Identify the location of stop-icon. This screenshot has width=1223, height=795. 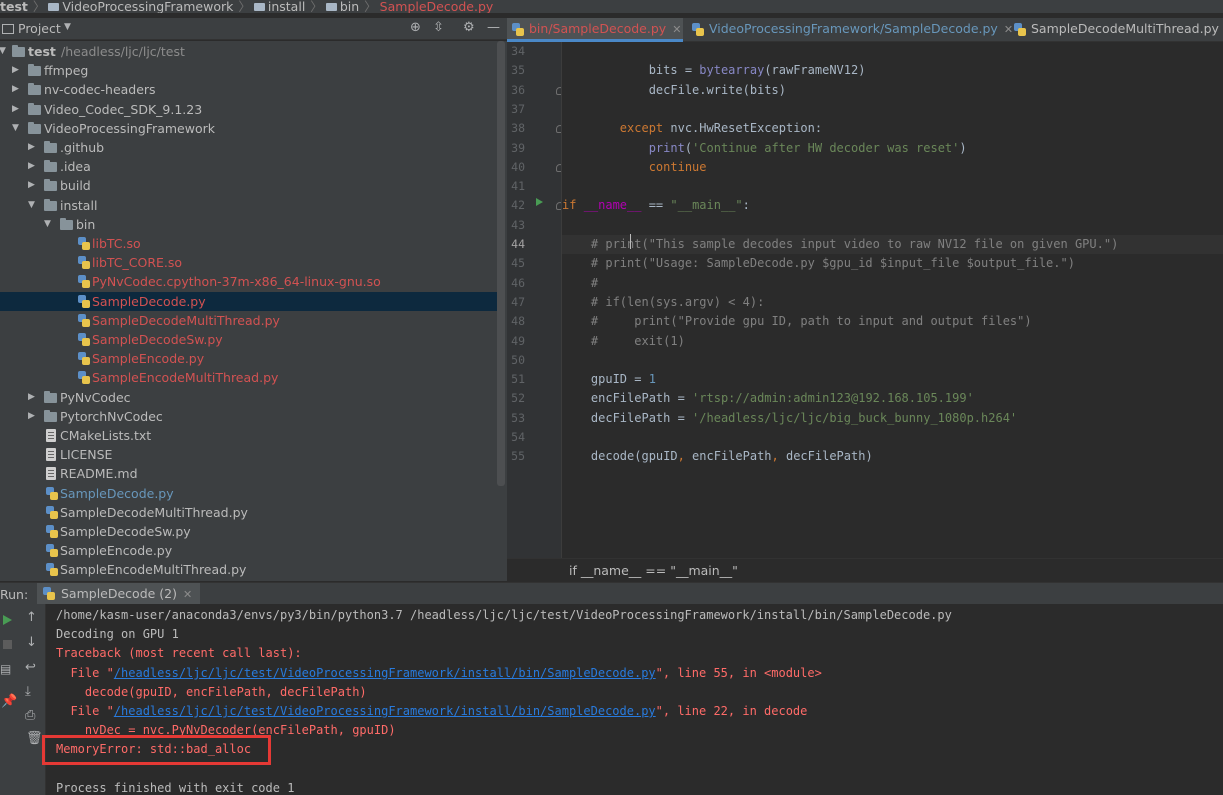
(7, 644).